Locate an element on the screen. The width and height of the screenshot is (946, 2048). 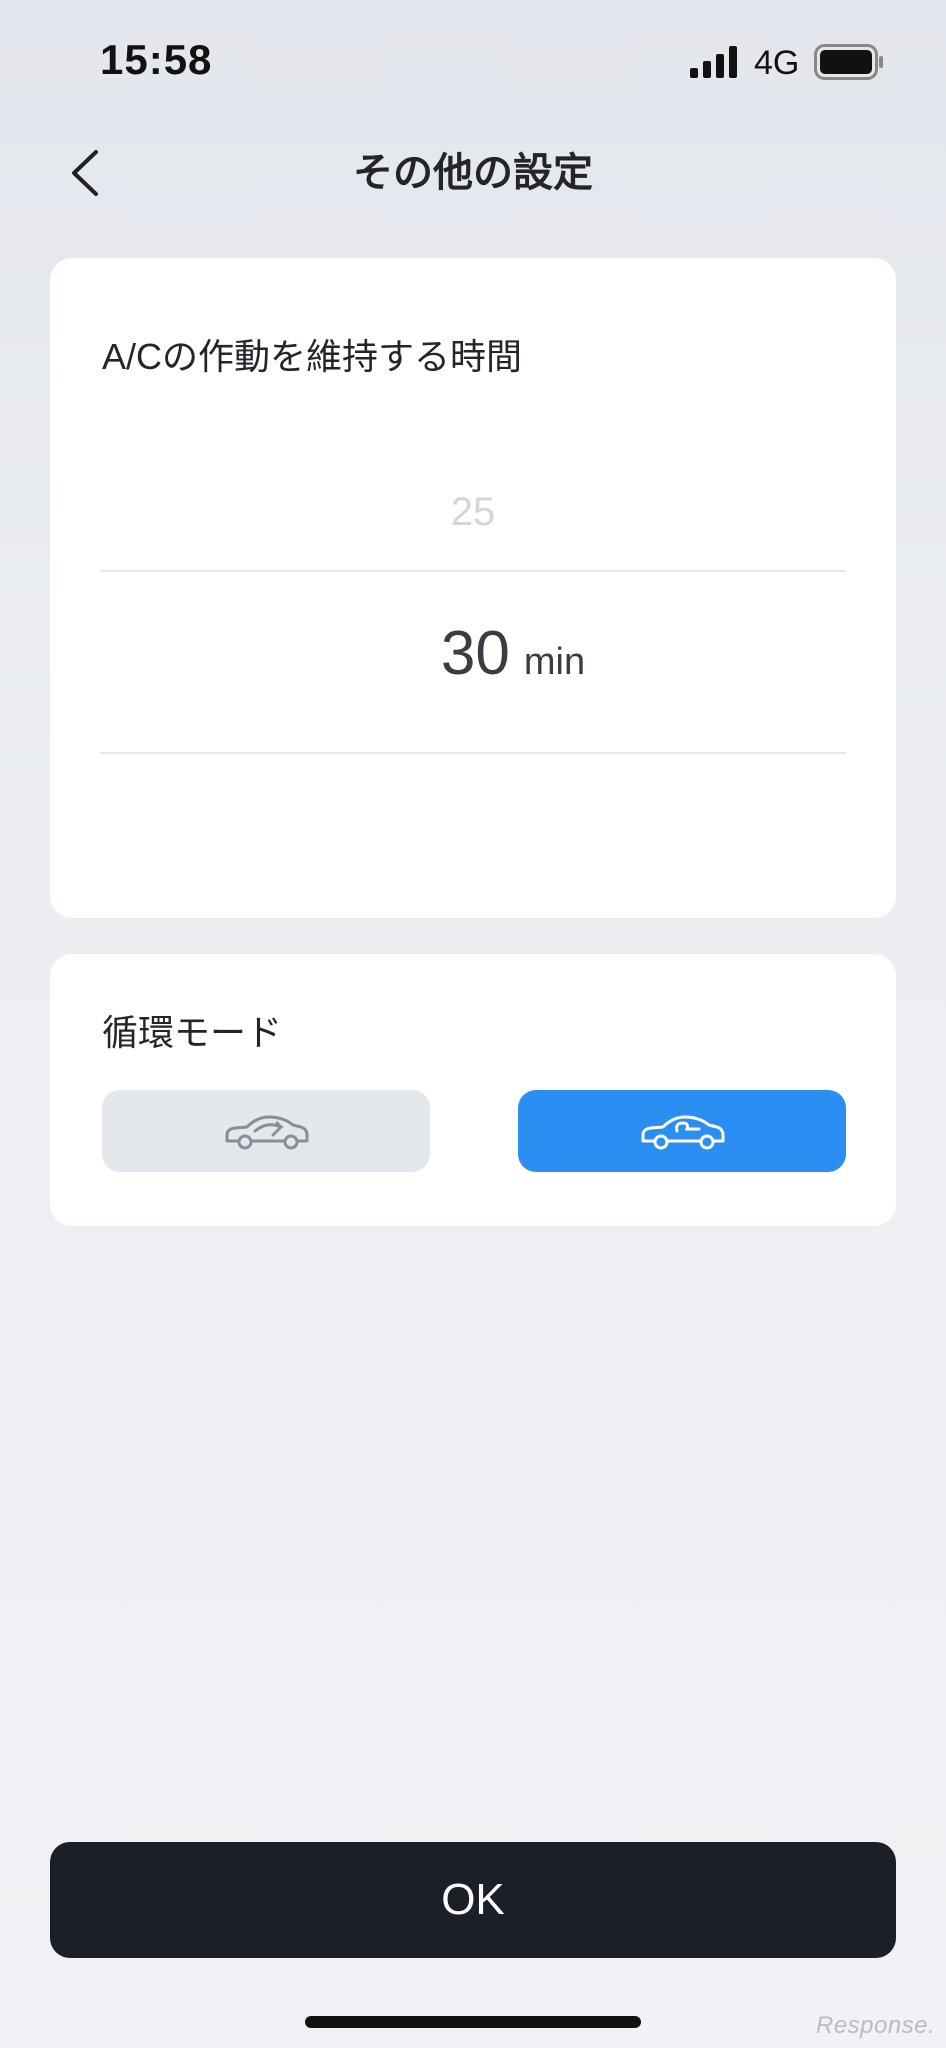
recirculation-mode-button is located at coordinates (266, 1131).